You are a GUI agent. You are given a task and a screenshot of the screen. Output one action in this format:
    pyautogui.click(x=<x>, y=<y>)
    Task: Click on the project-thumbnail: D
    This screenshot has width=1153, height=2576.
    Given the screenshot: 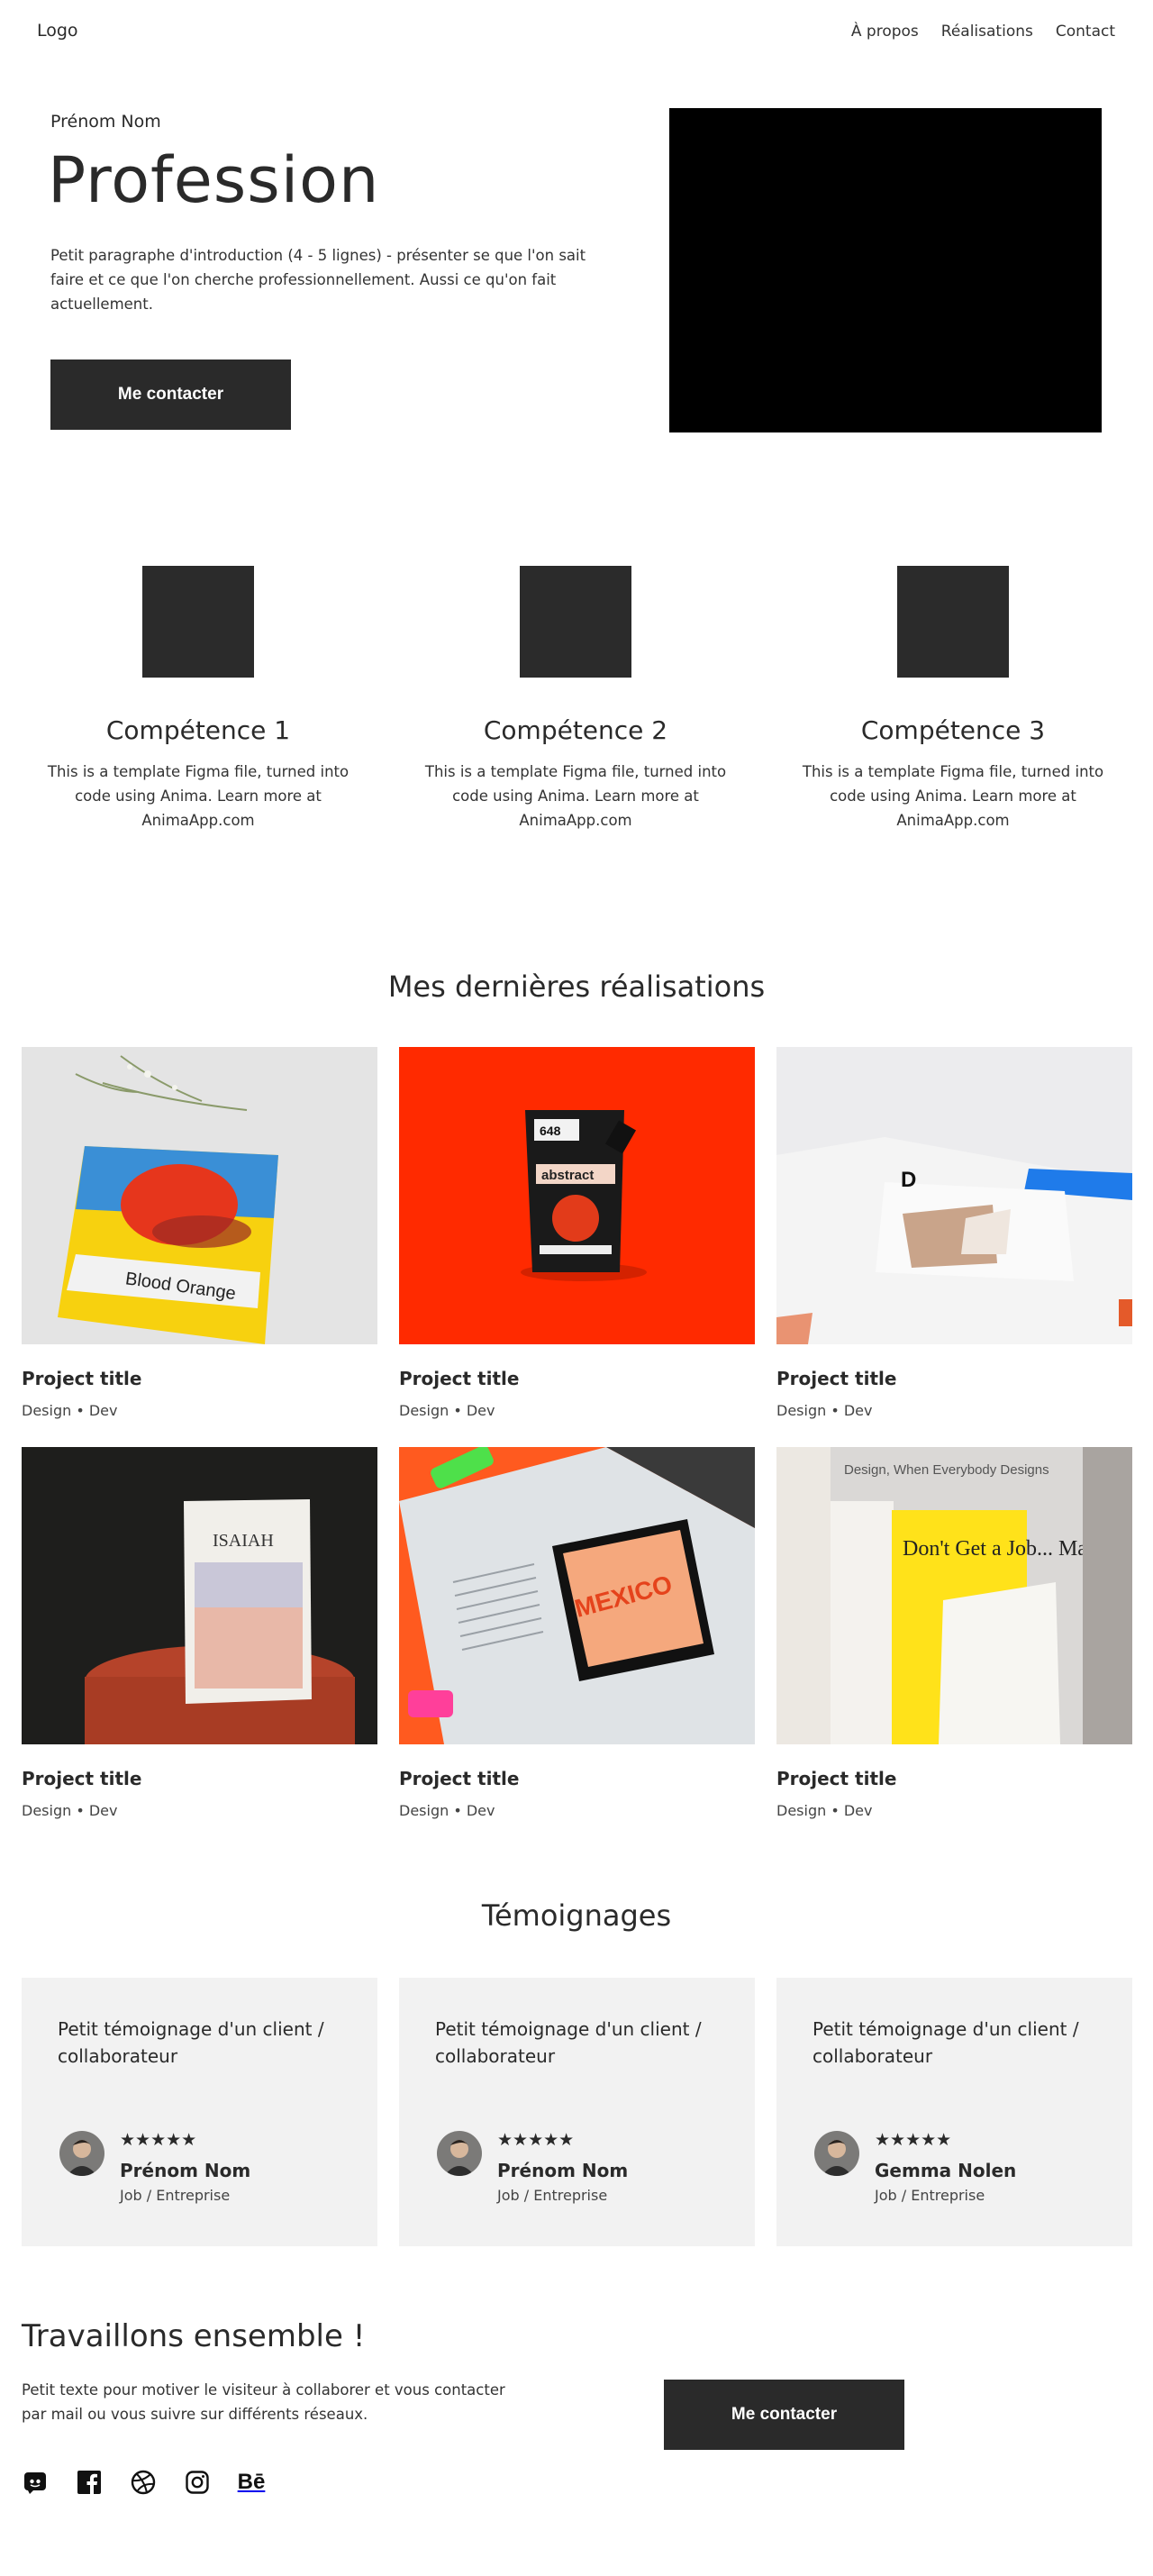 What is the action you would take?
    pyautogui.click(x=954, y=1195)
    